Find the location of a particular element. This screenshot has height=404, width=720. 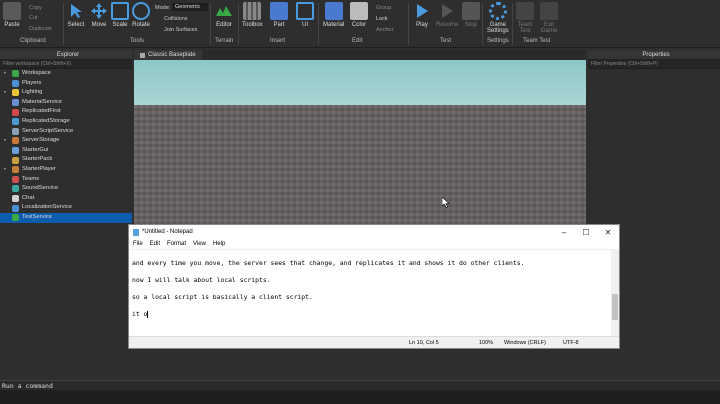

menu-format: Format is located at coordinates (176, 244).